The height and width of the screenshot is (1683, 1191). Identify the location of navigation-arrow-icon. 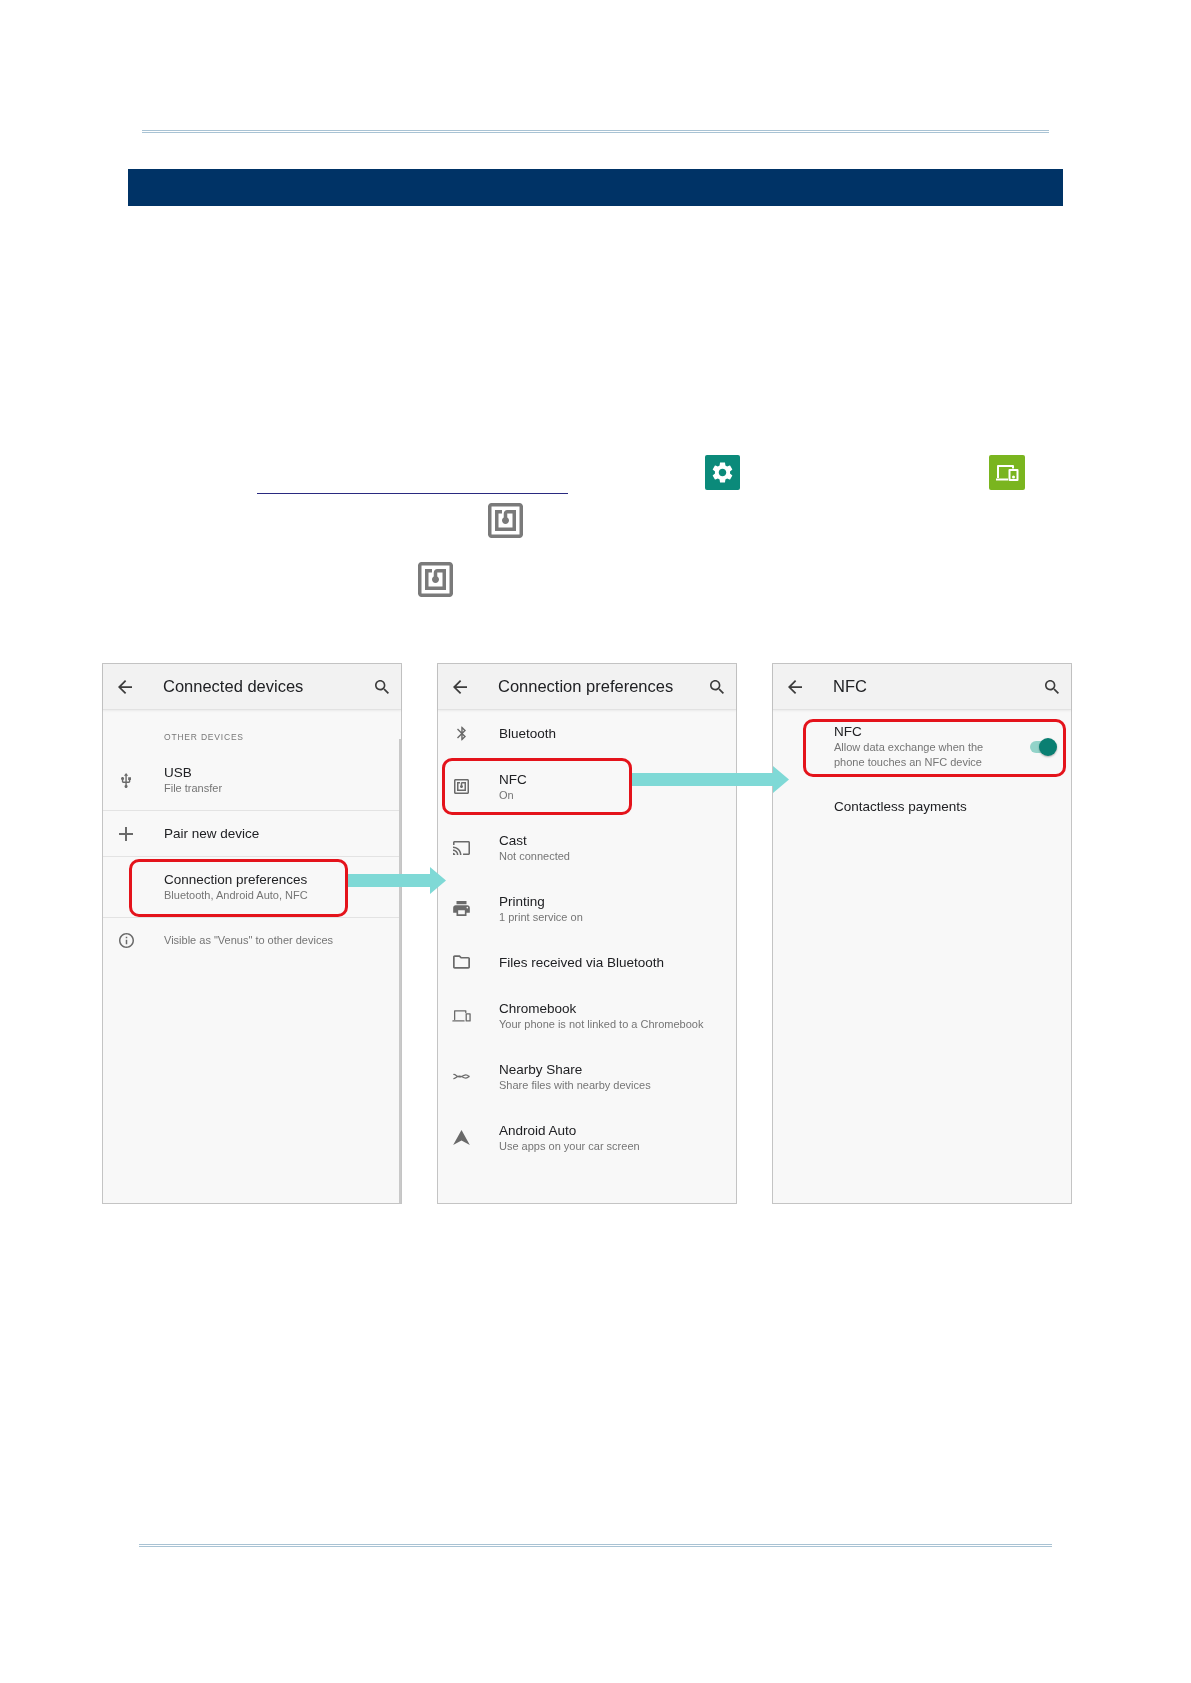
(461, 1137).